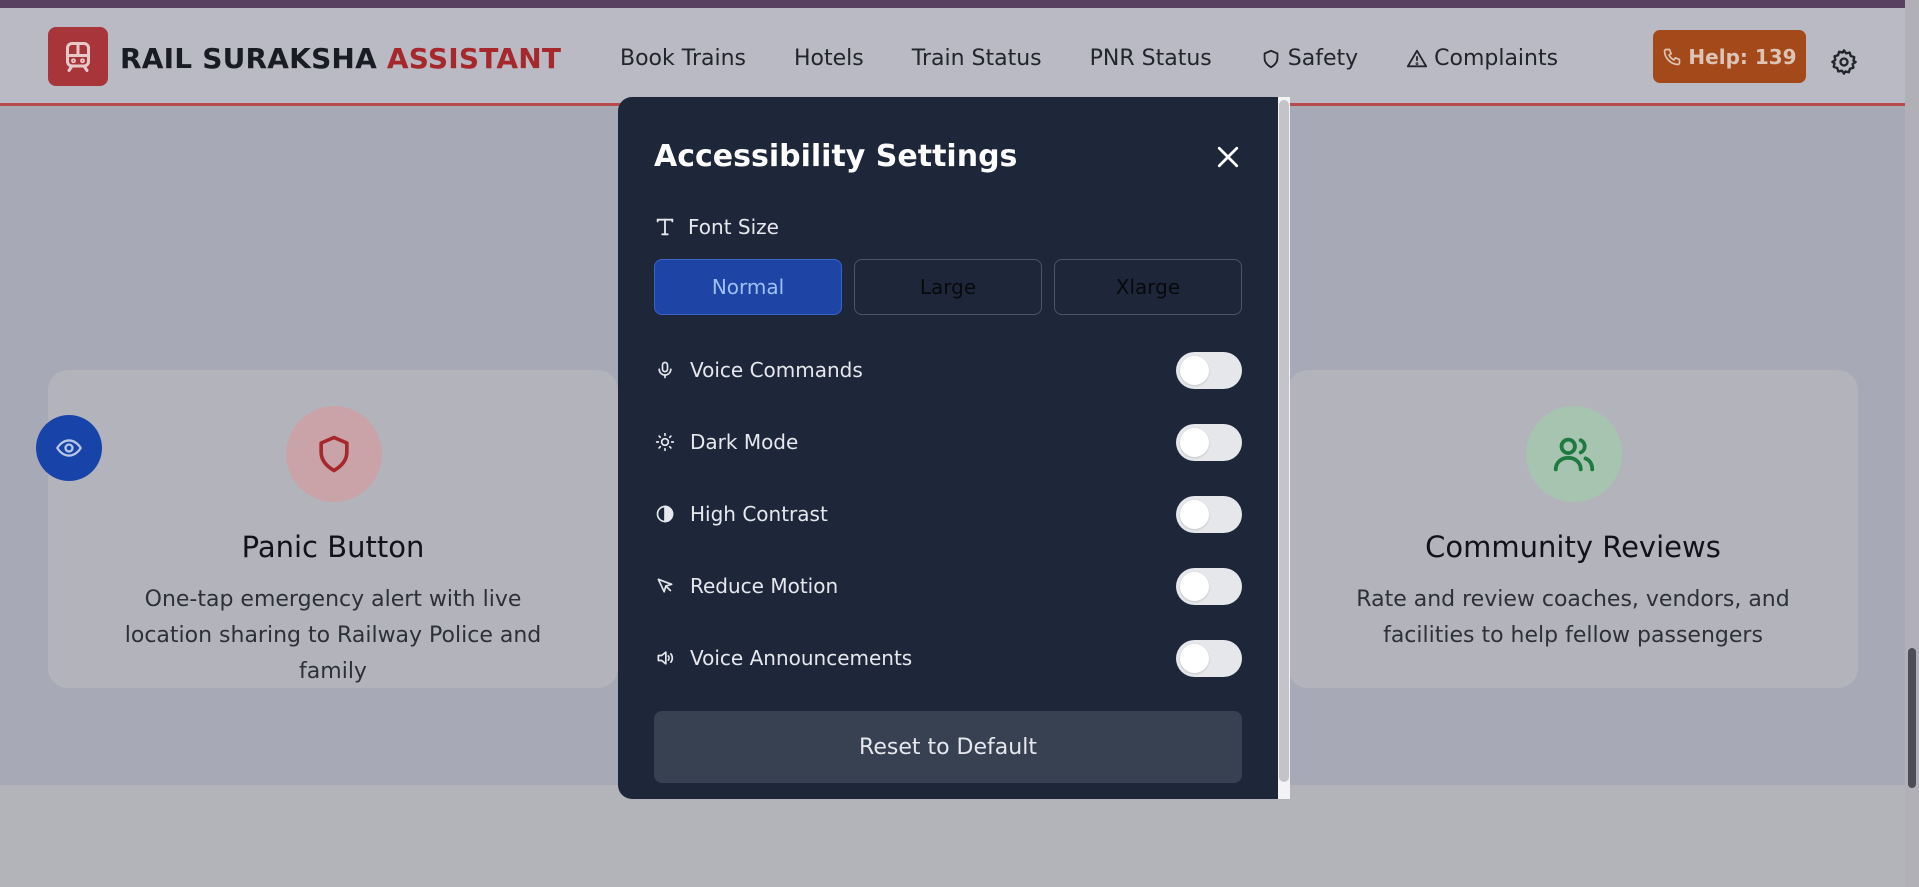 The width and height of the screenshot is (1919, 887). What do you see at coordinates (1323, 58) in the screenshot?
I see `nav-safety-label: Safety` at bounding box center [1323, 58].